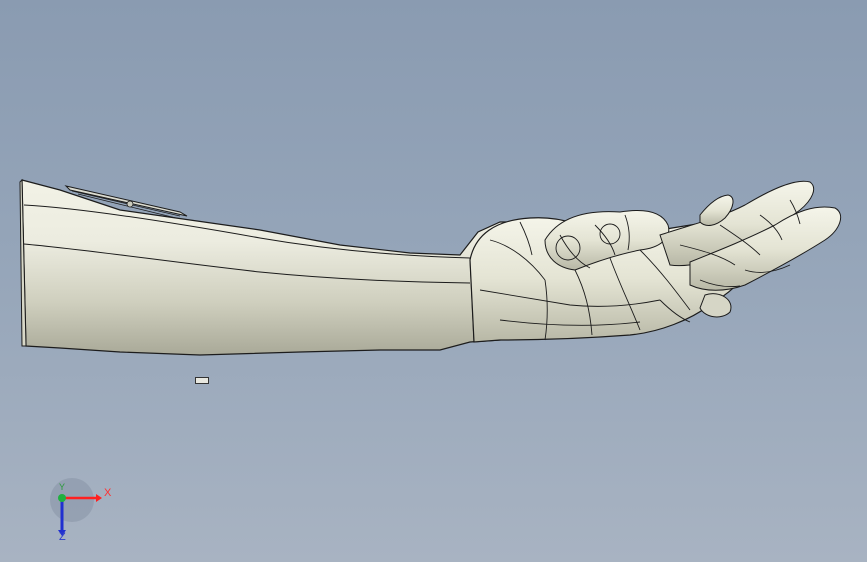 The height and width of the screenshot is (562, 867). What do you see at coordinates (62, 537) in the screenshot?
I see `z-axis-label: Z` at bounding box center [62, 537].